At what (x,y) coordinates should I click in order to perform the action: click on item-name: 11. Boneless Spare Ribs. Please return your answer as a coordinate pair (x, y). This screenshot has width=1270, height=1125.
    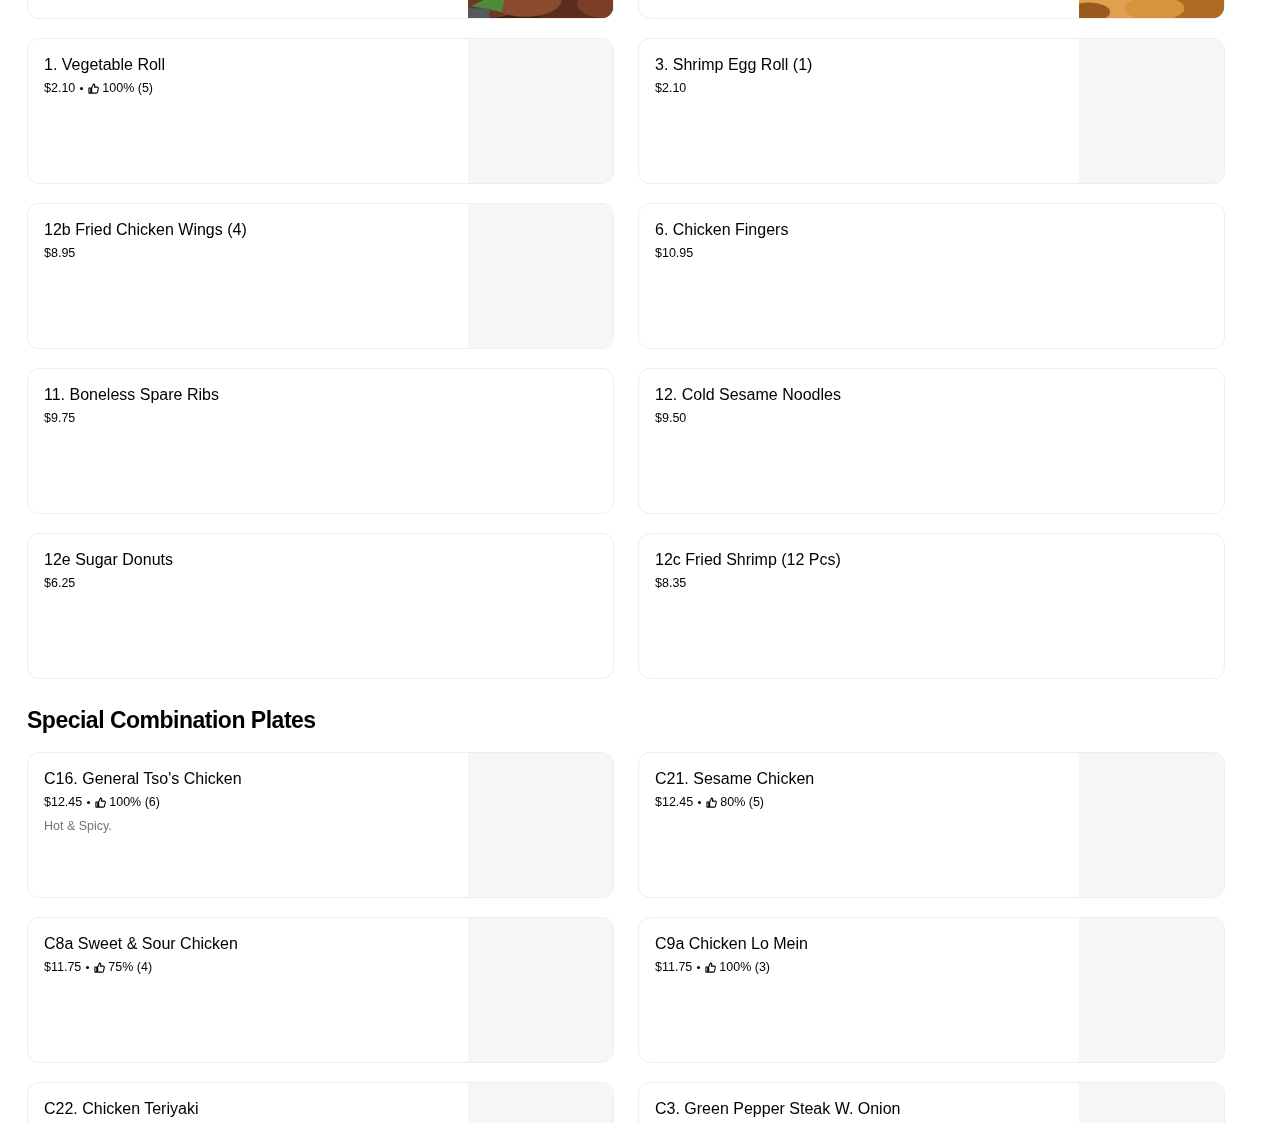
    Looking at the image, I should click on (132, 395).